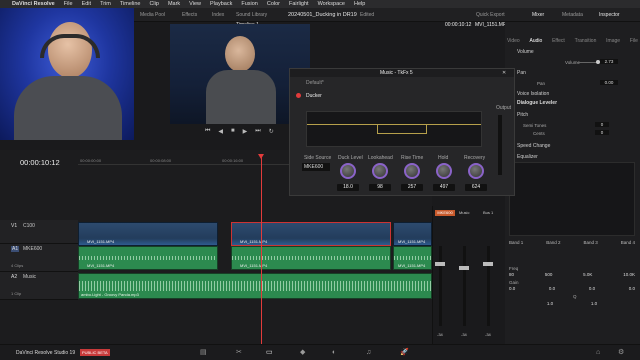  I want to click on band-4-label: Band 4, so click(628, 242).